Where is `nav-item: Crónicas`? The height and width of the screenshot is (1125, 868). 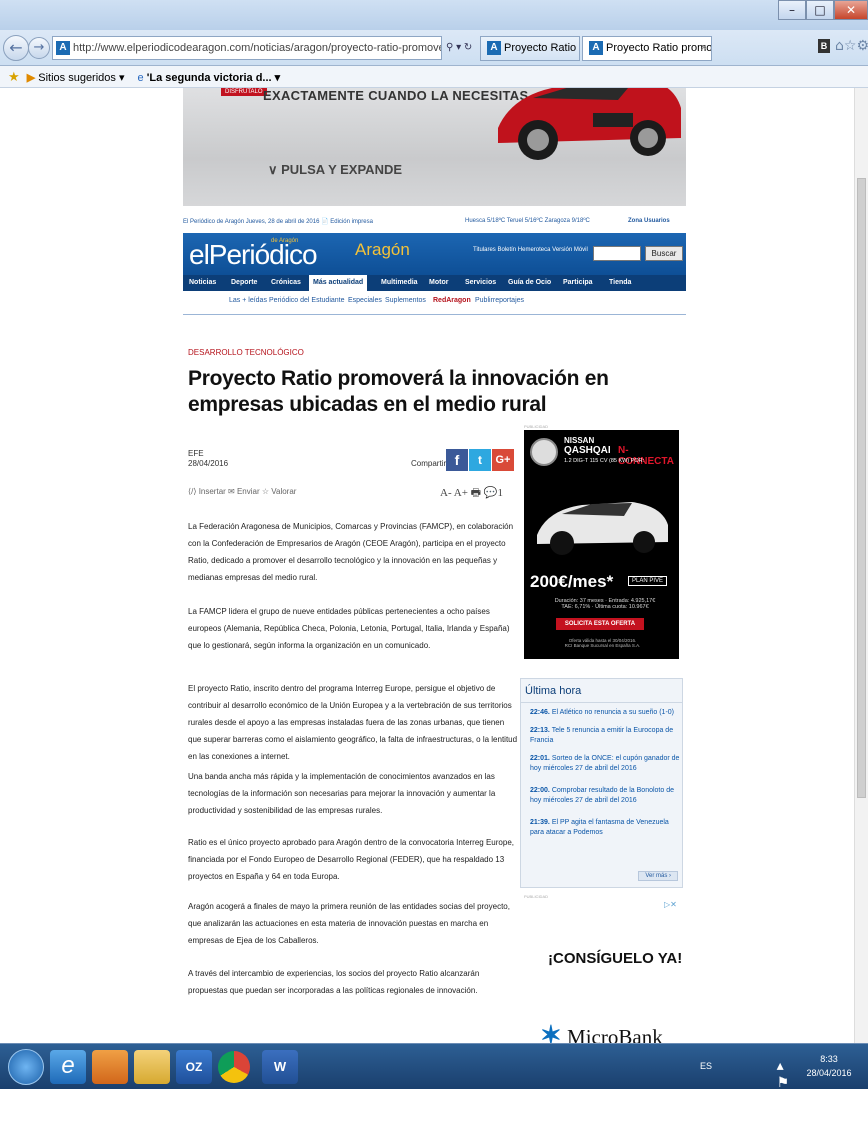
nav-item: Crónicas is located at coordinates (286, 283).